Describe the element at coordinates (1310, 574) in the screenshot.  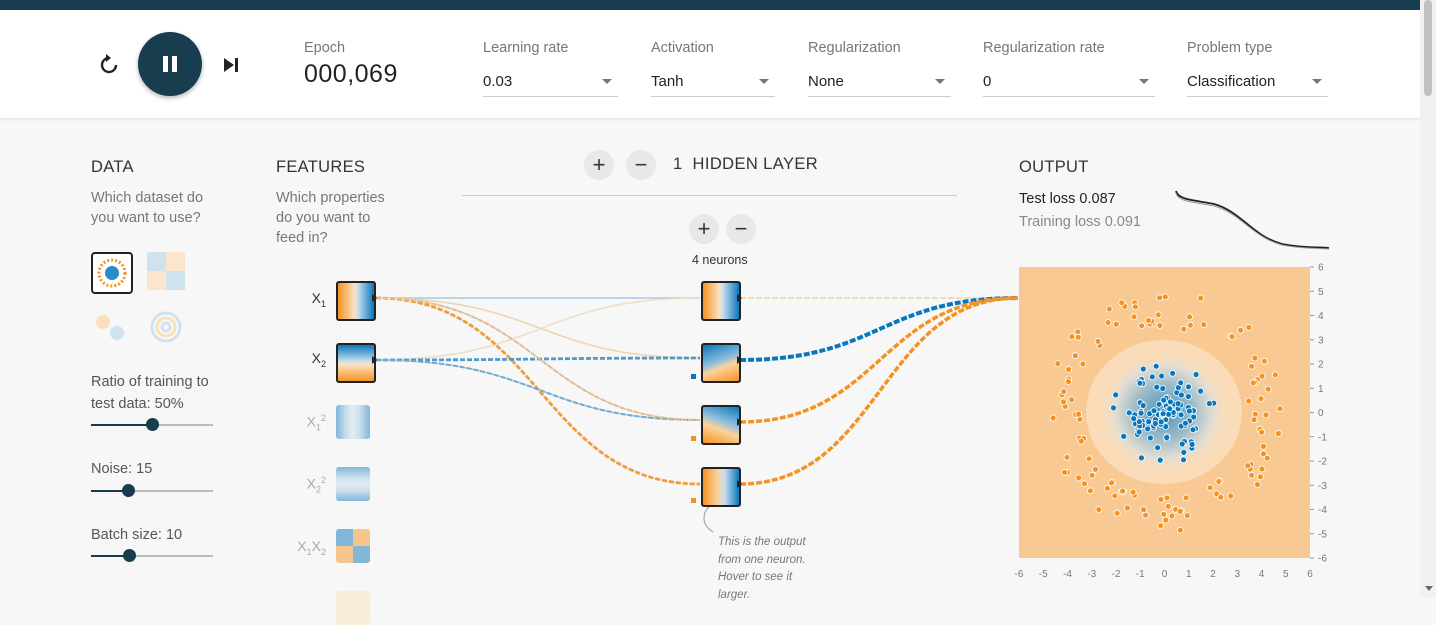
I see `x-tick-label: 6` at that location.